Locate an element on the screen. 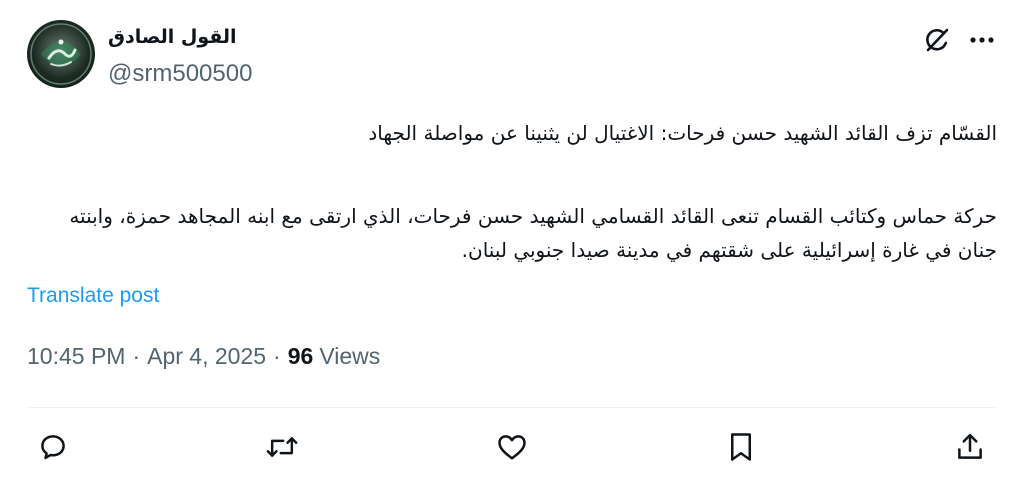 The width and height of the screenshot is (1024, 488). share-icon is located at coordinates (970, 446).